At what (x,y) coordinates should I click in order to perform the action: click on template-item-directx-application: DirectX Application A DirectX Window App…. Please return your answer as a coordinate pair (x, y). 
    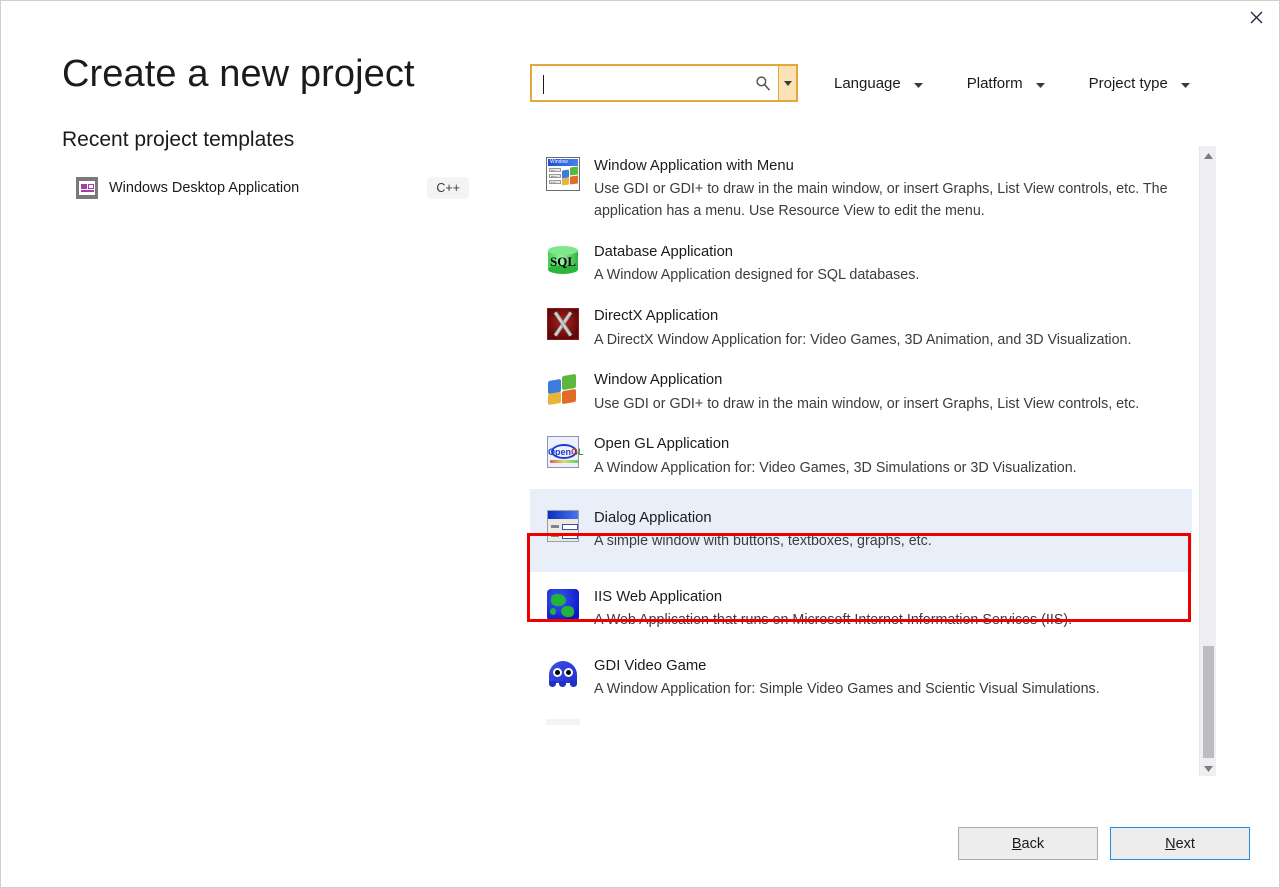
    Looking at the image, I should click on (861, 328).